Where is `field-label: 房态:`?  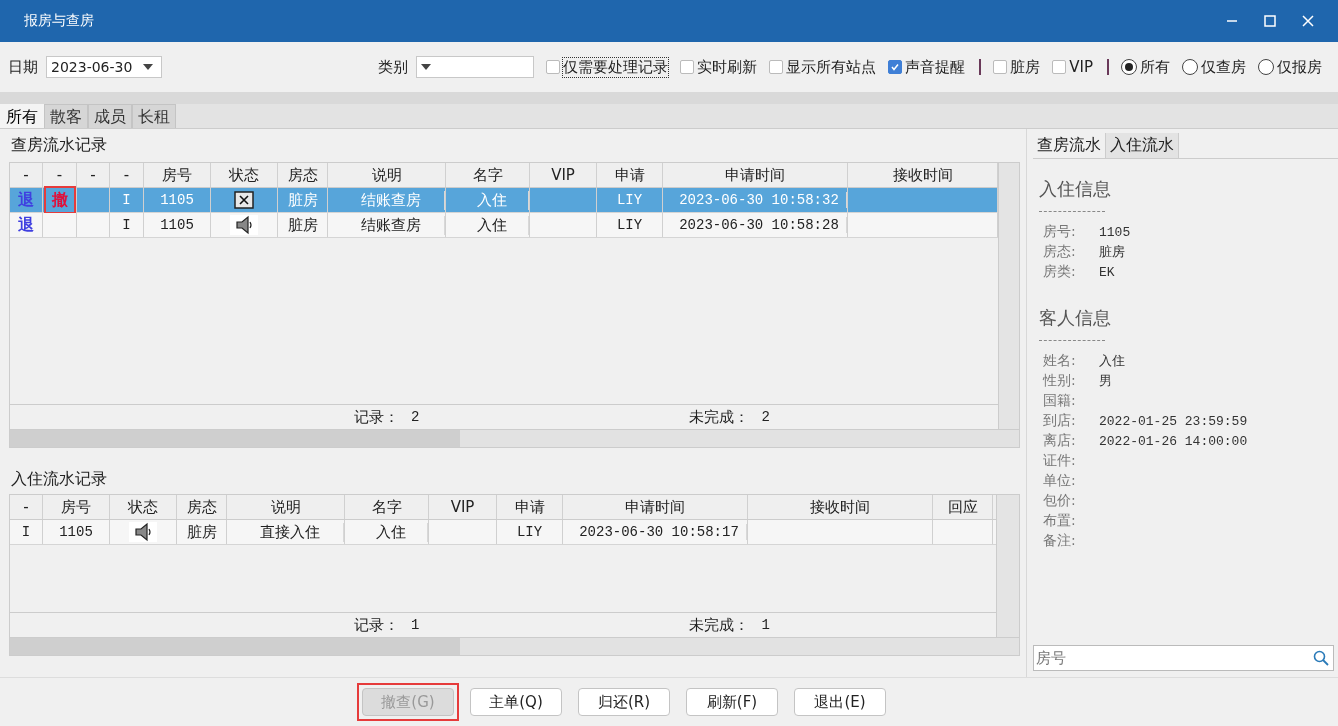 field-label: 房态: is located at coordinates (1059, 252).